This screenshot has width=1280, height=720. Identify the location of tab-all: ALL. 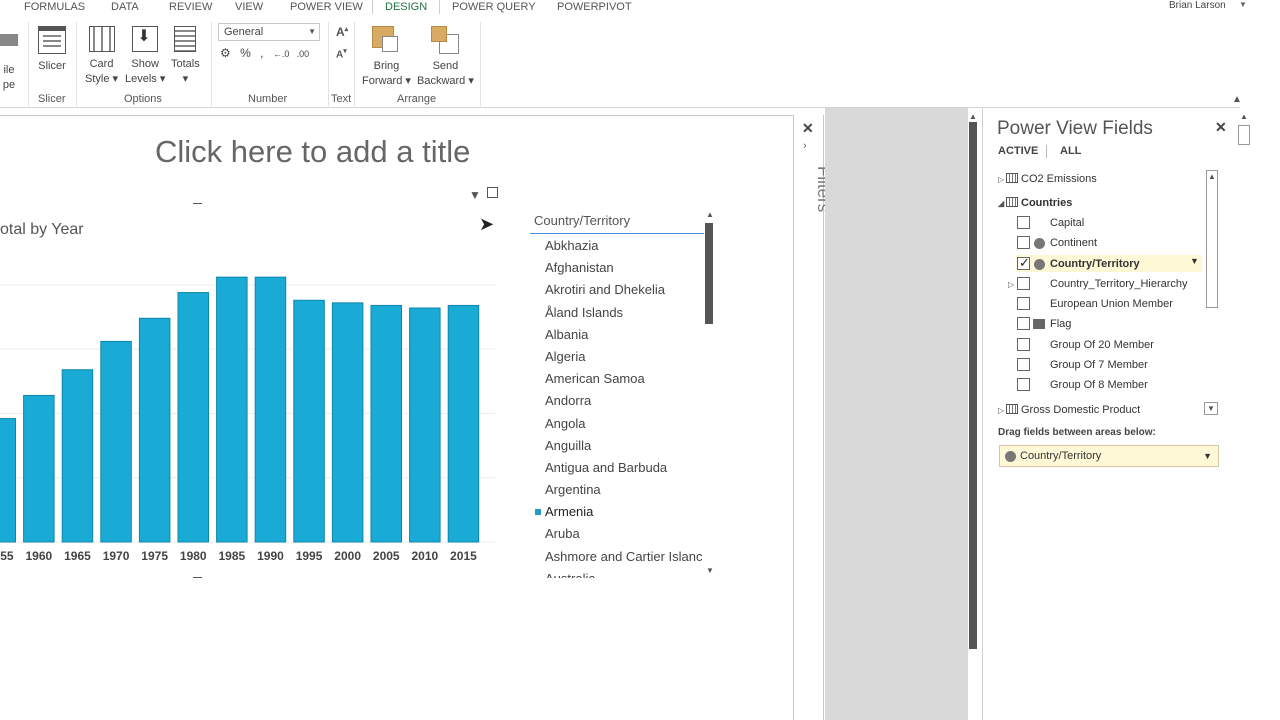
(1070, 151).